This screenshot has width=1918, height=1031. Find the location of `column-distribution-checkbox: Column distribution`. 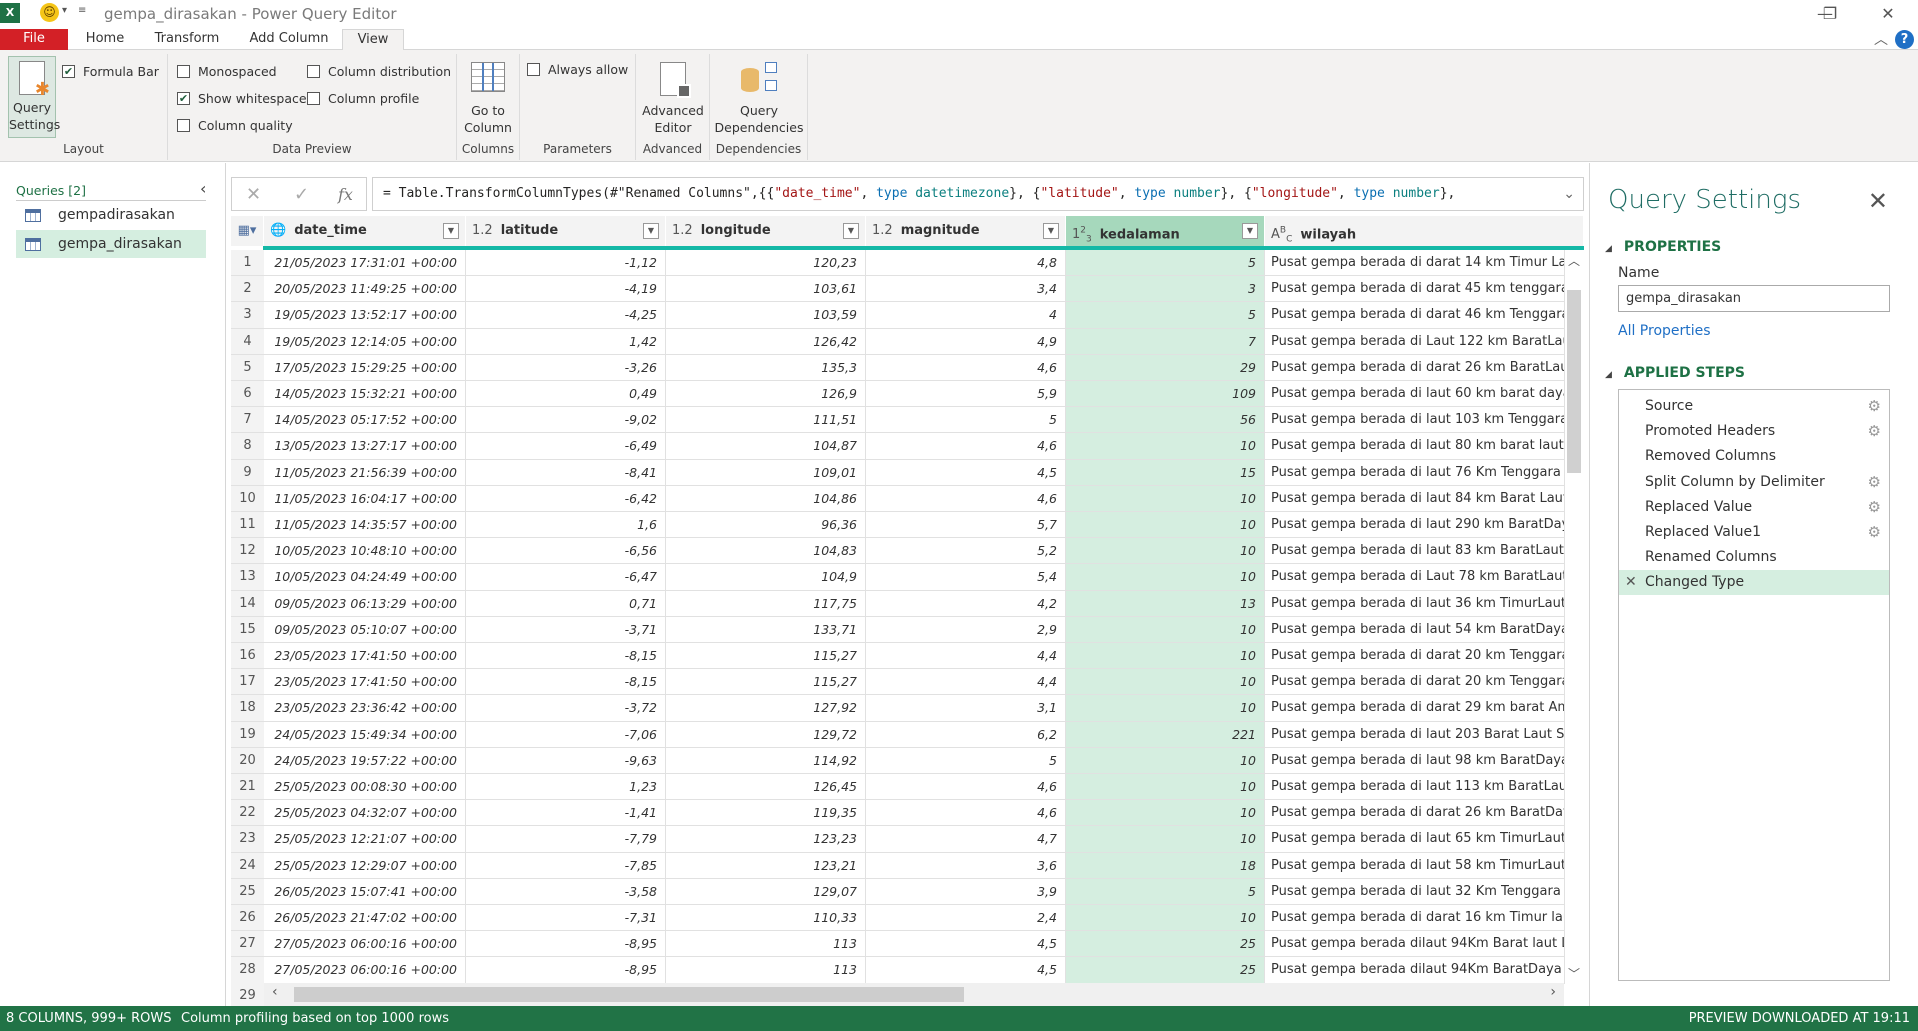

column-distribution-checkbox: Column distribution is located at coordinates (379, 71).